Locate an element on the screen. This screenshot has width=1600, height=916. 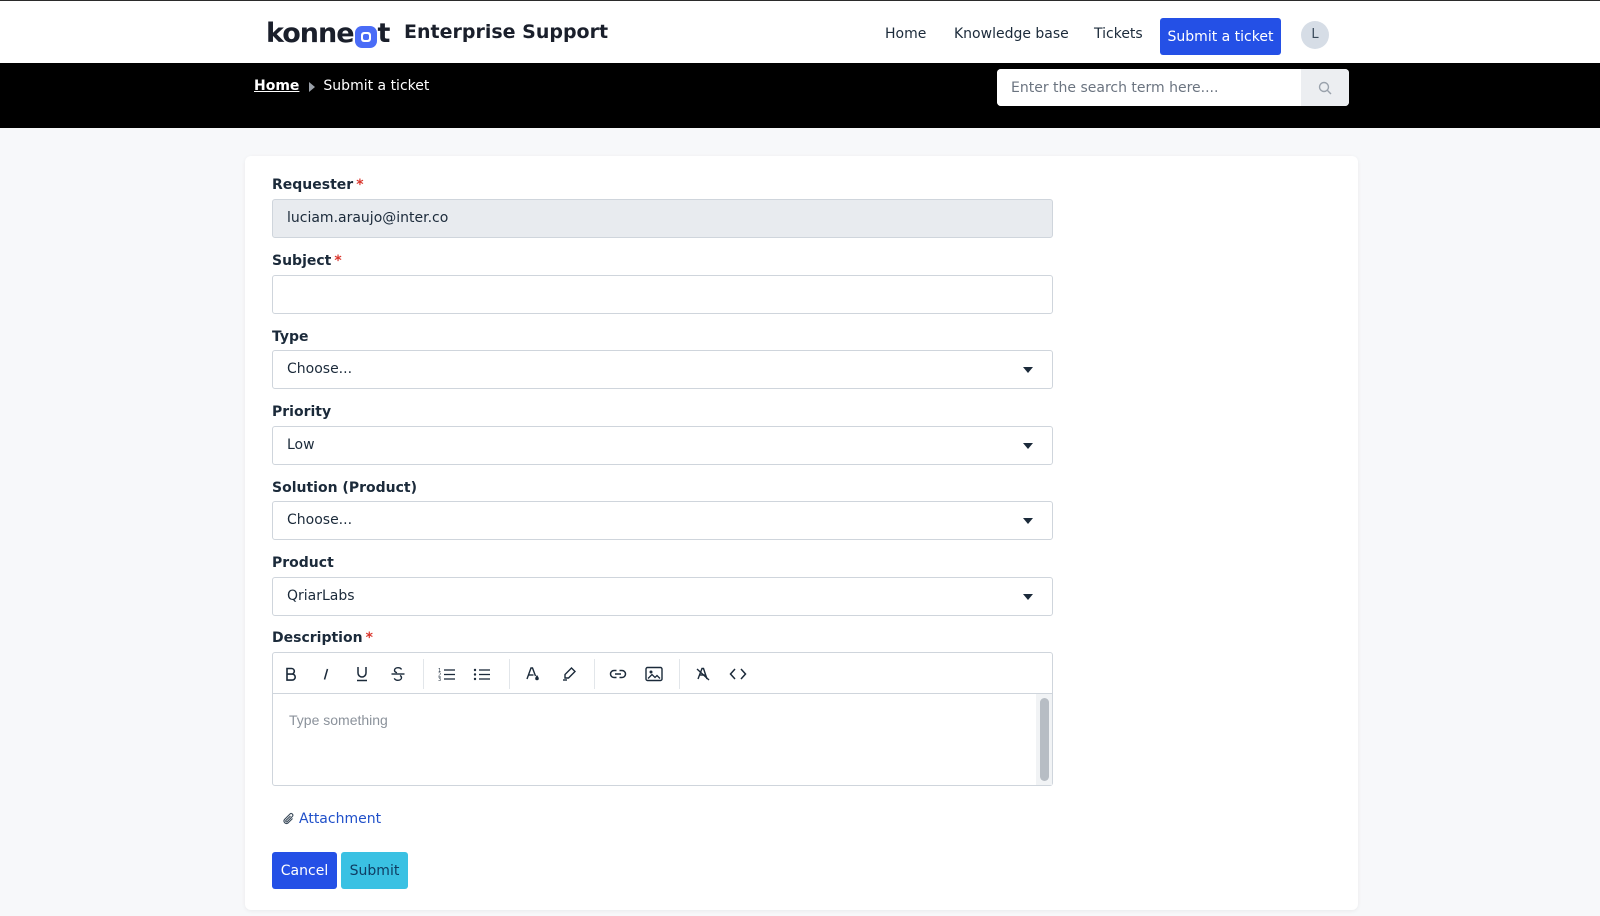
product-label: Product is located at coordinates (303, 563).